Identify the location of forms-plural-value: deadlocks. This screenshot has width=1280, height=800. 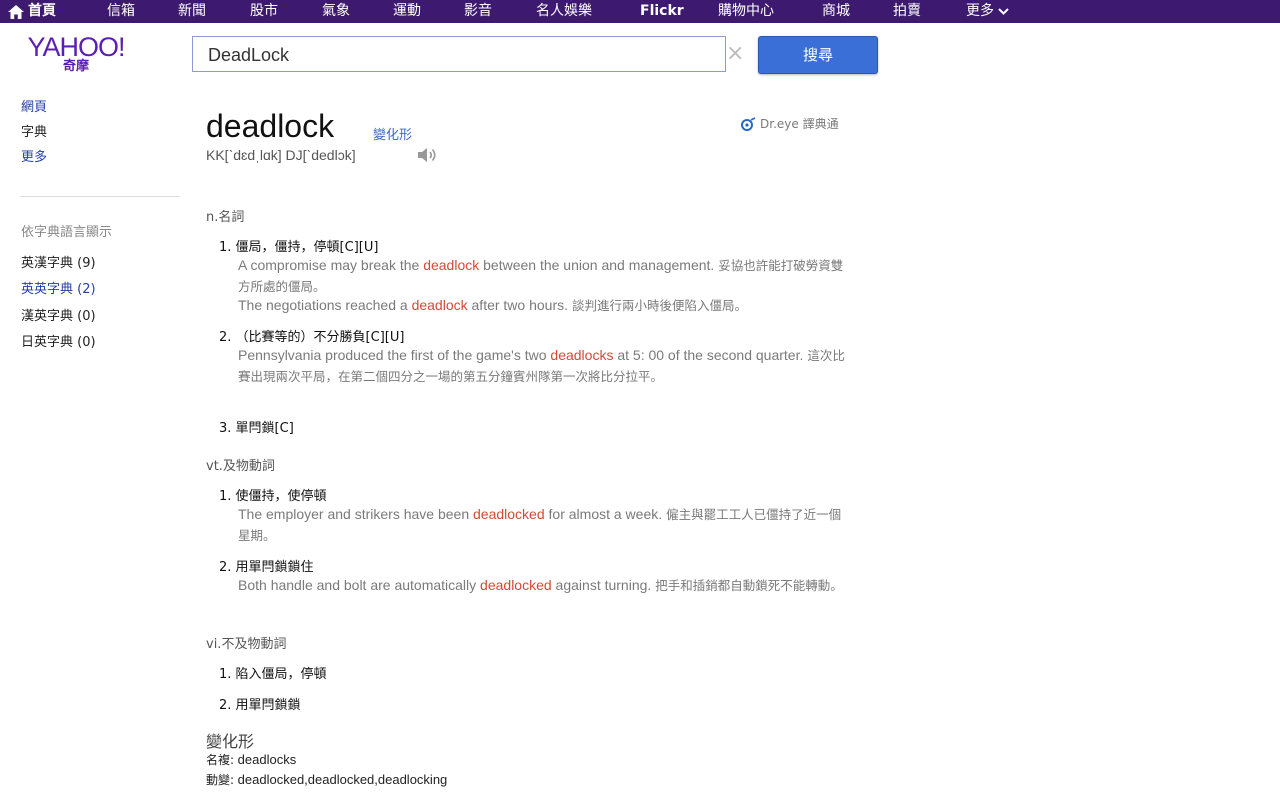
(267, 759).